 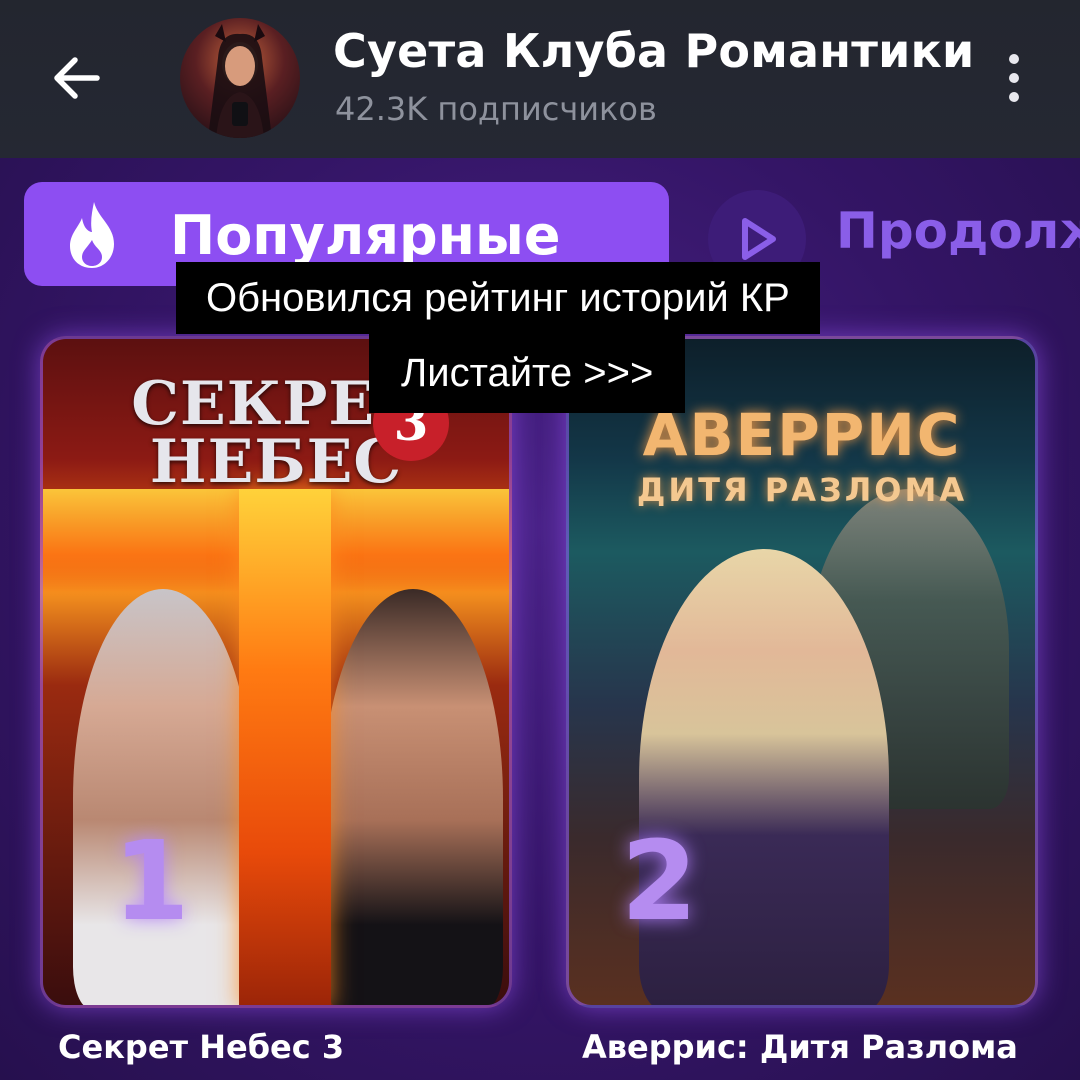 What do you see at coordinates (151, 881) in the screenshot?
I see `rank-number: 1` at bounding box center [151, 881].